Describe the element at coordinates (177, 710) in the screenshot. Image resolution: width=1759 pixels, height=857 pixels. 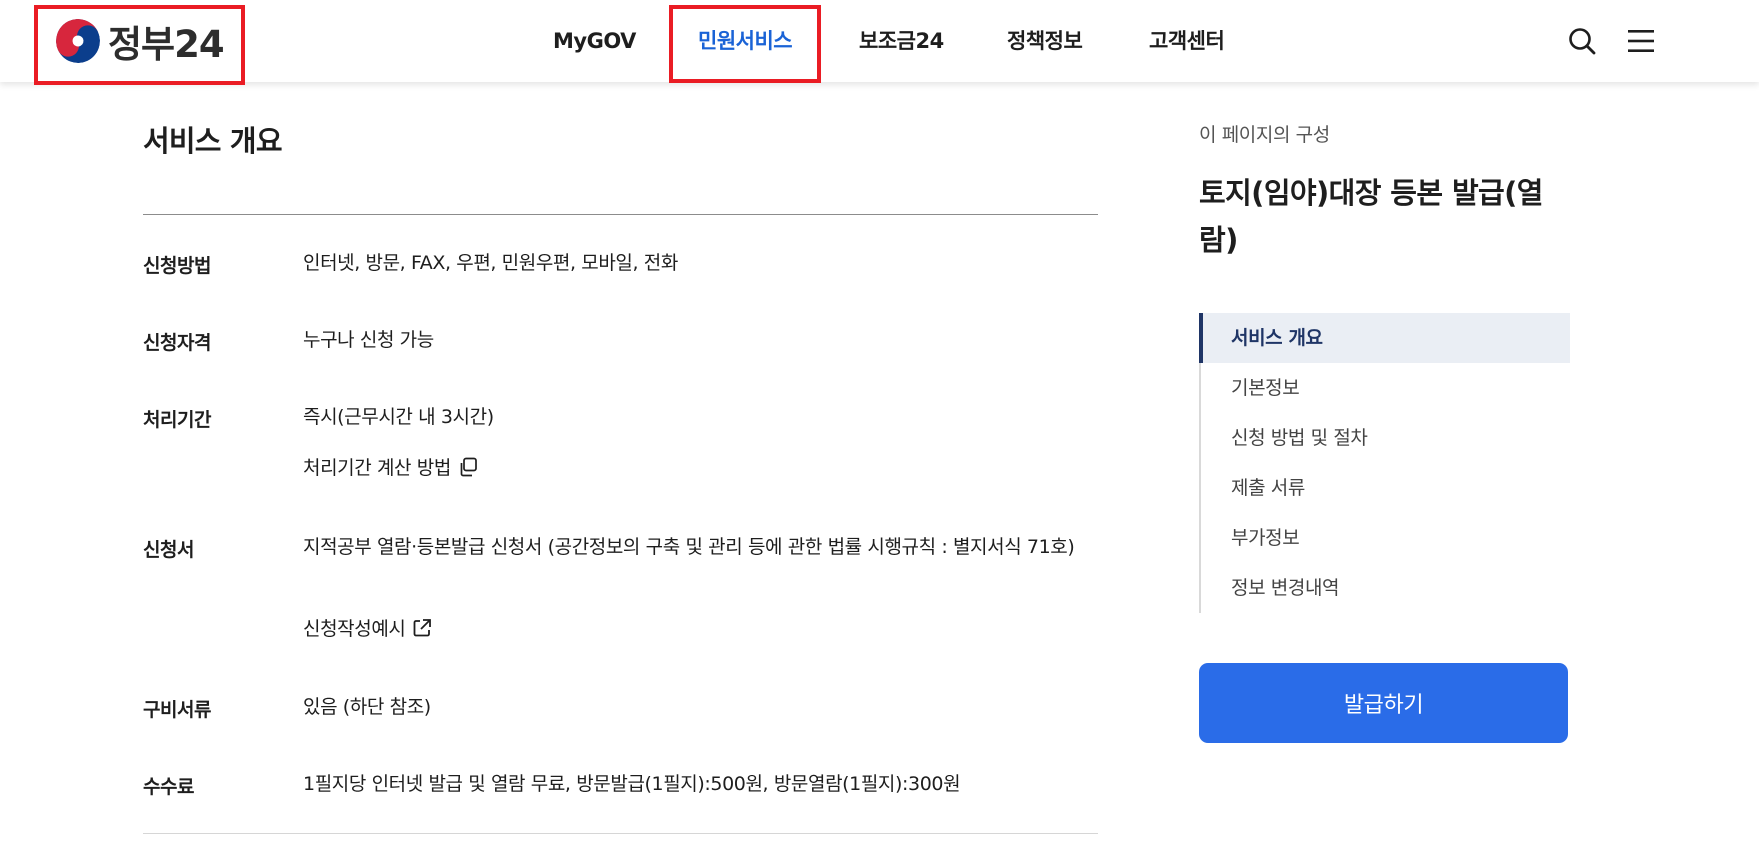
I see `row-label-required-docs: 구비서류` at that location.